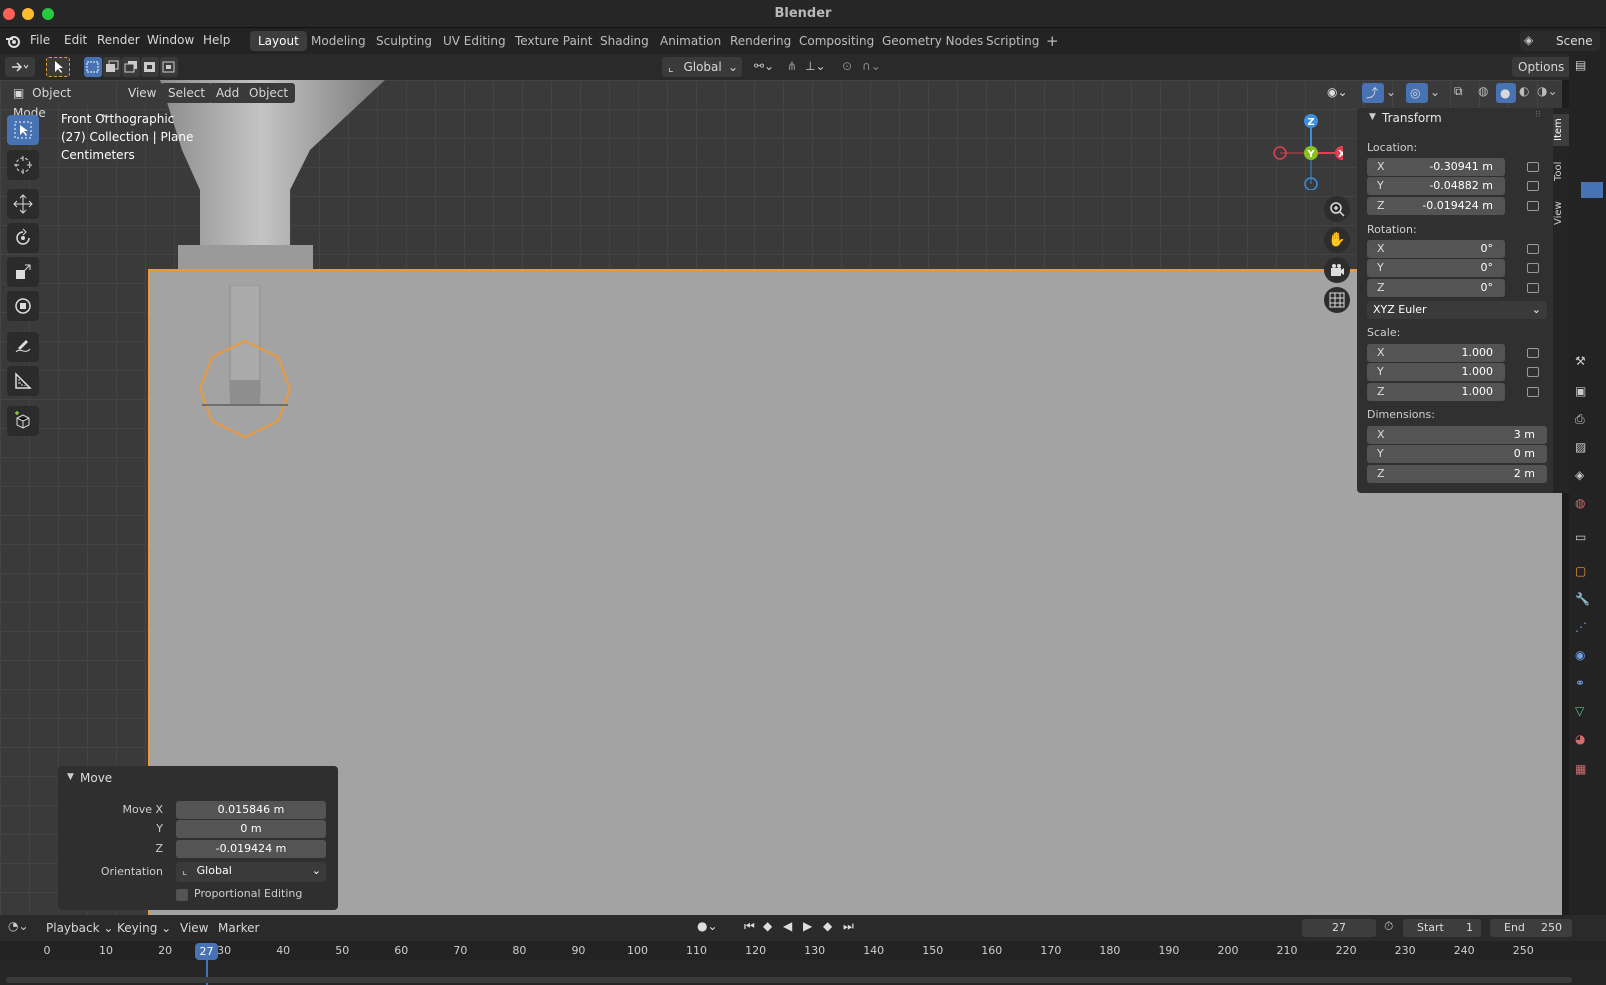 This screenshot has width=1606, height=985. What do you see at coordinates (1580, 683) in the screenshot?
I see `constraints-properties-icon: ⚭` at bounding box center [1580, 683].